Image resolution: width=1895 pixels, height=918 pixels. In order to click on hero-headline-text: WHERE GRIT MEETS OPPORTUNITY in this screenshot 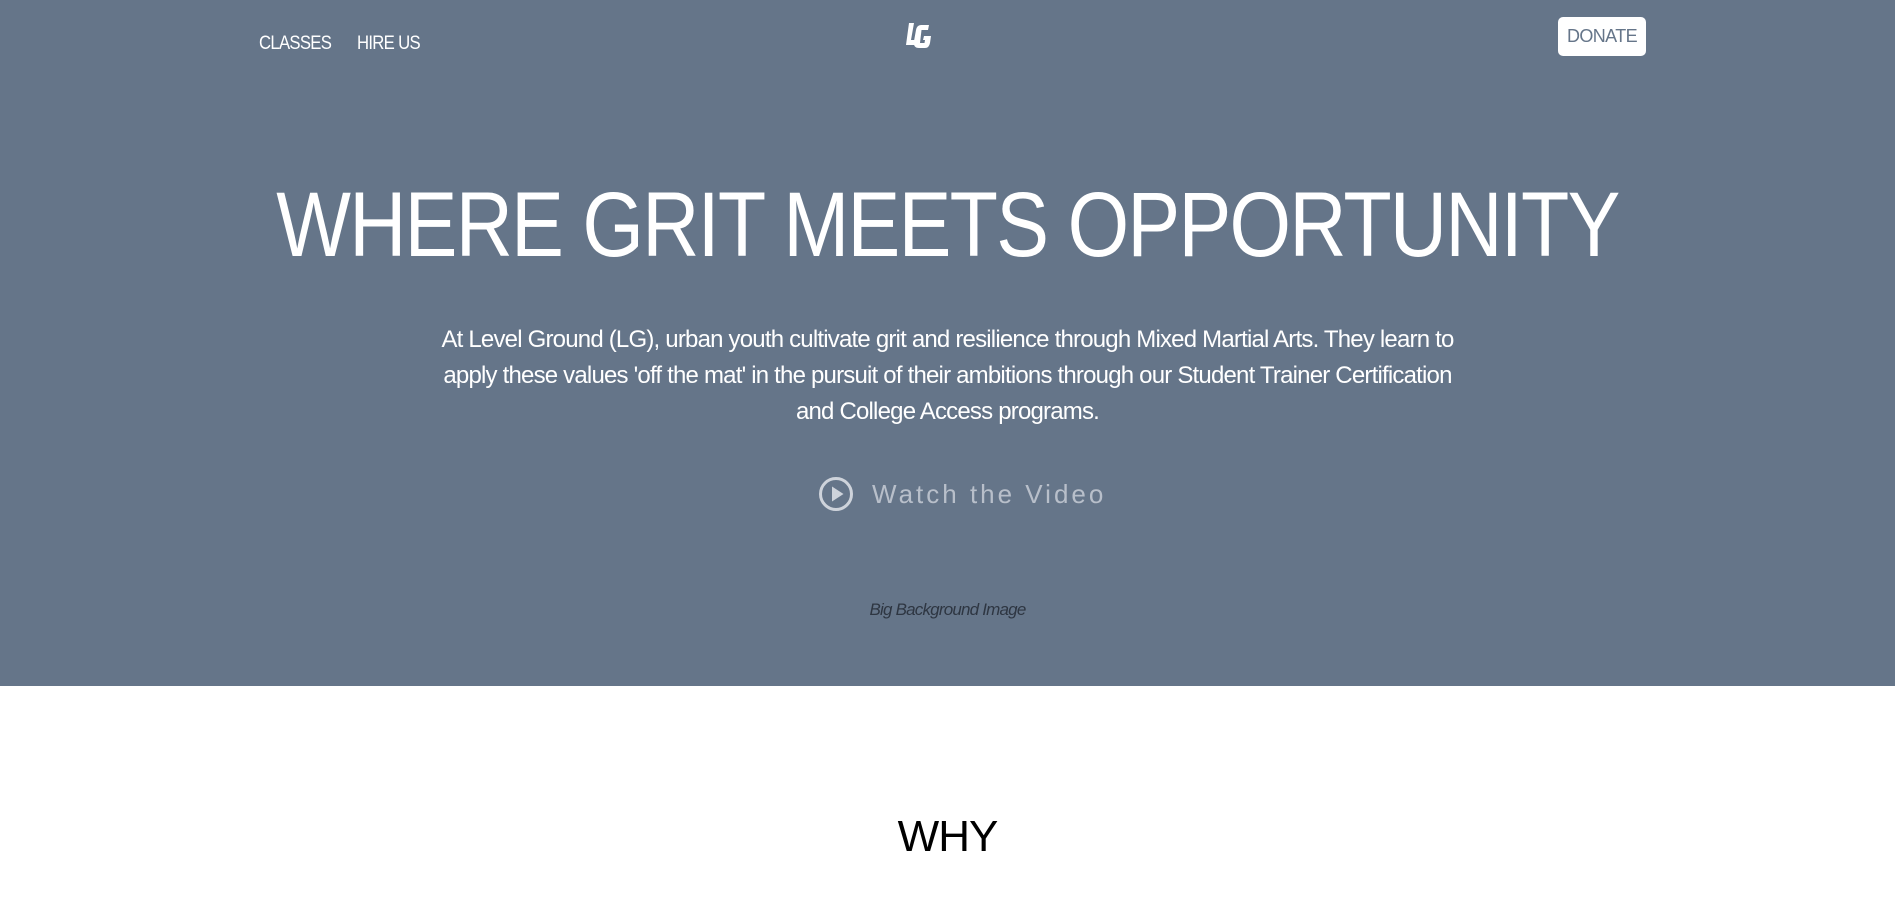, I will do `click(948, 225)`.